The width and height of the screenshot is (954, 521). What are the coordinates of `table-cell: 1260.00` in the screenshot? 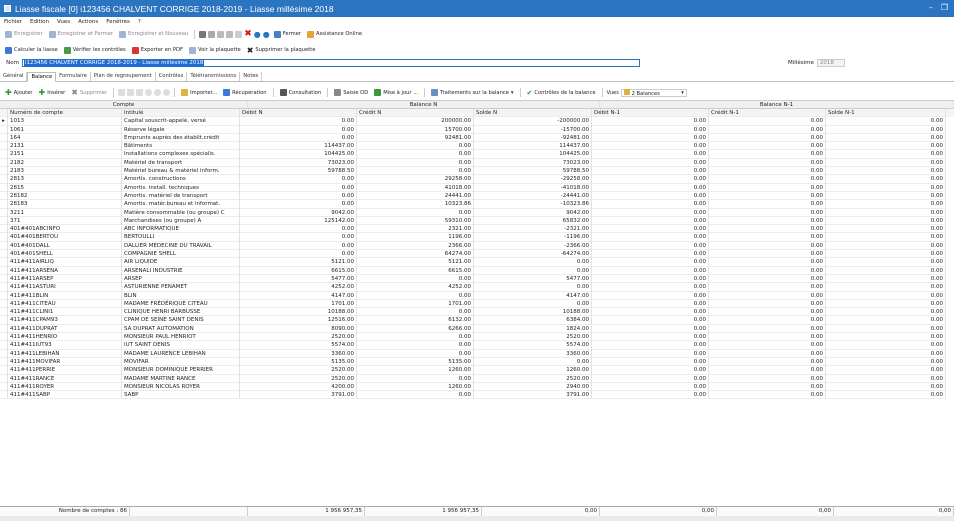 It's located at (533, 370).